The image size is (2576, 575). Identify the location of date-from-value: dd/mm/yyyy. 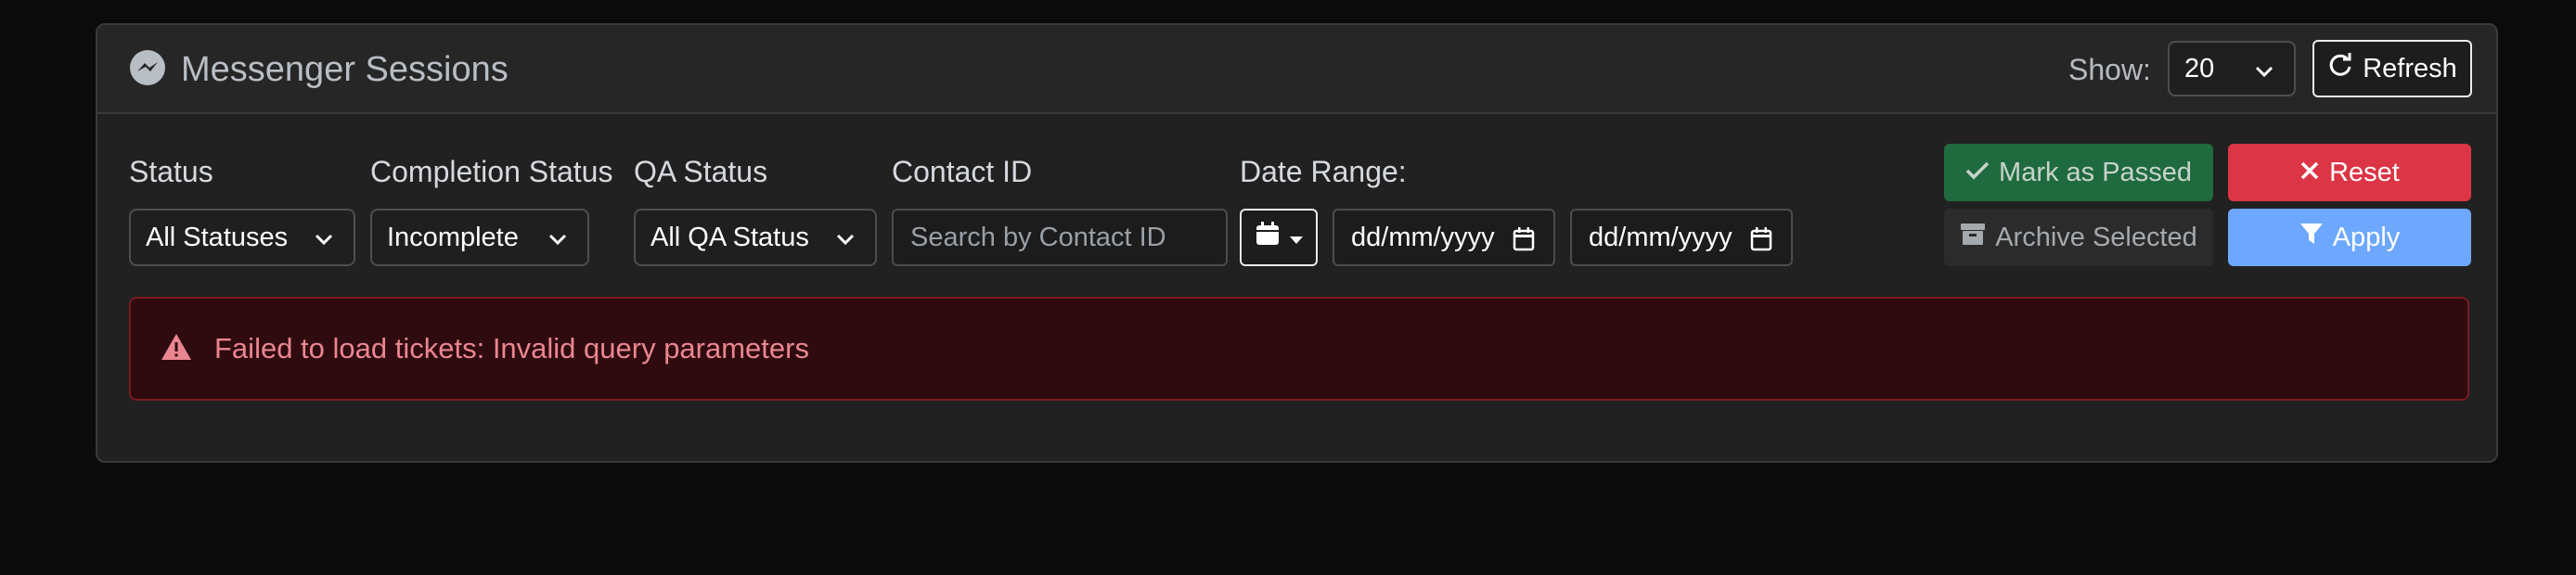
(1423, 237).